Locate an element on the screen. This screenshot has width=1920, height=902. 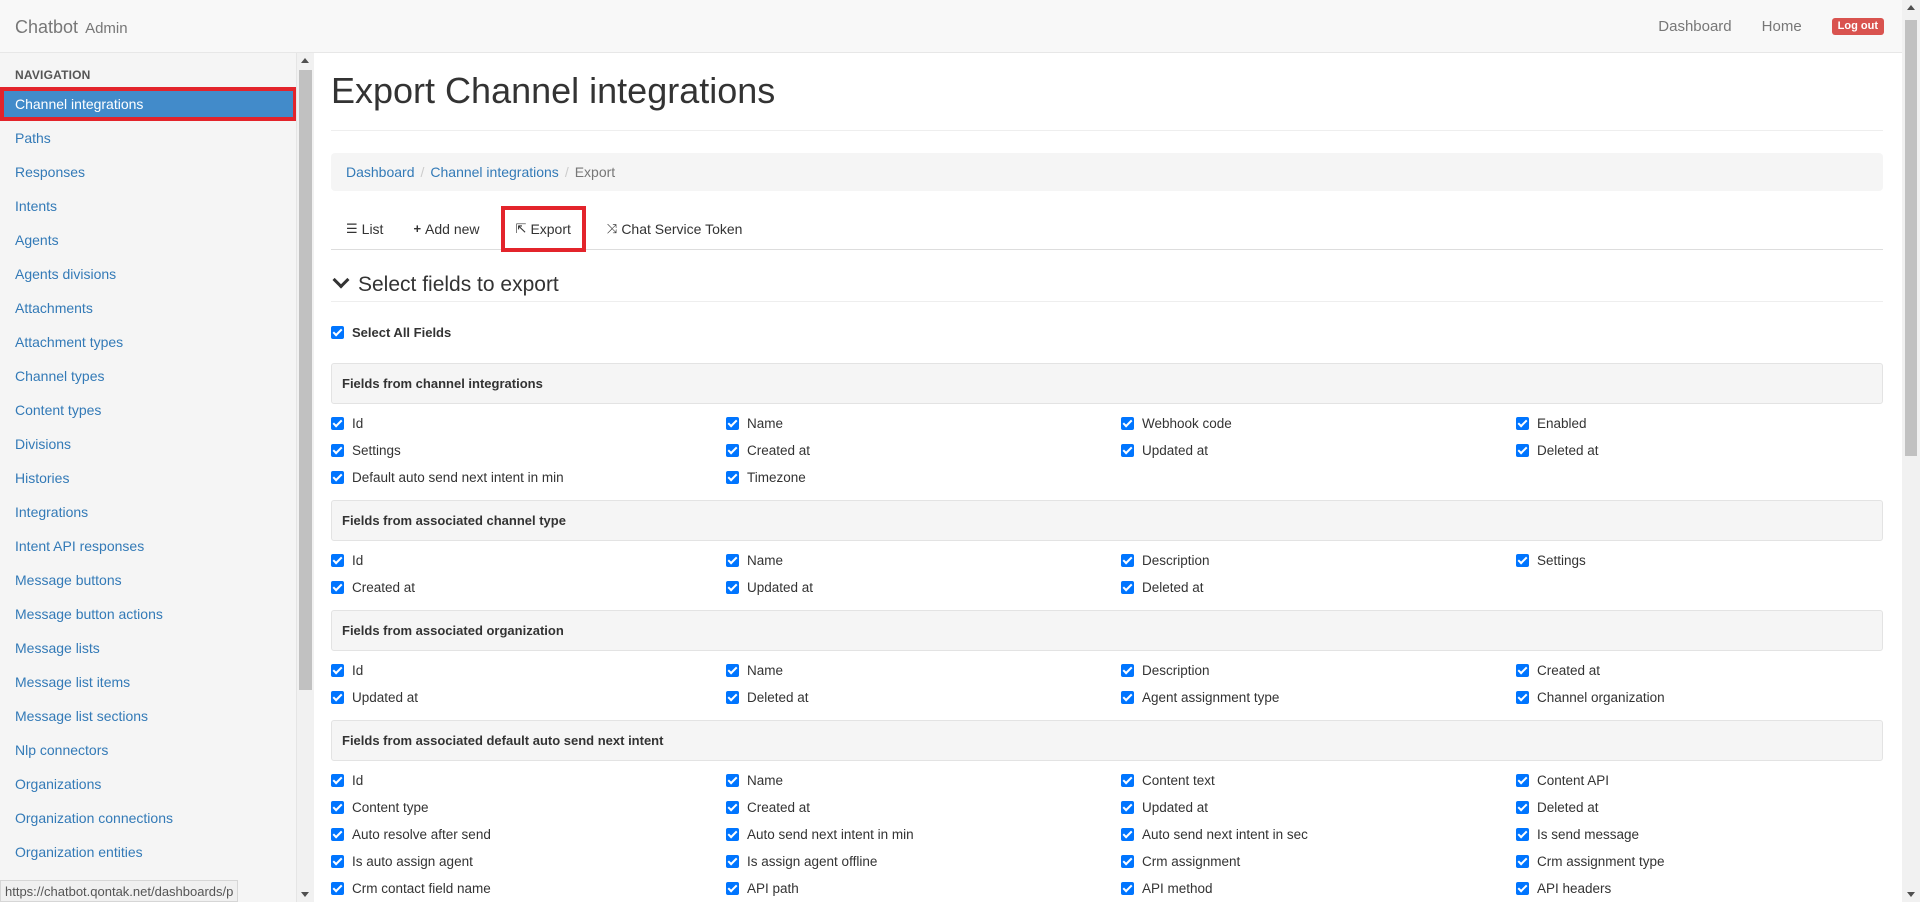
sidebar-item-organizations: Organizations is located at coordinates (148, 784).